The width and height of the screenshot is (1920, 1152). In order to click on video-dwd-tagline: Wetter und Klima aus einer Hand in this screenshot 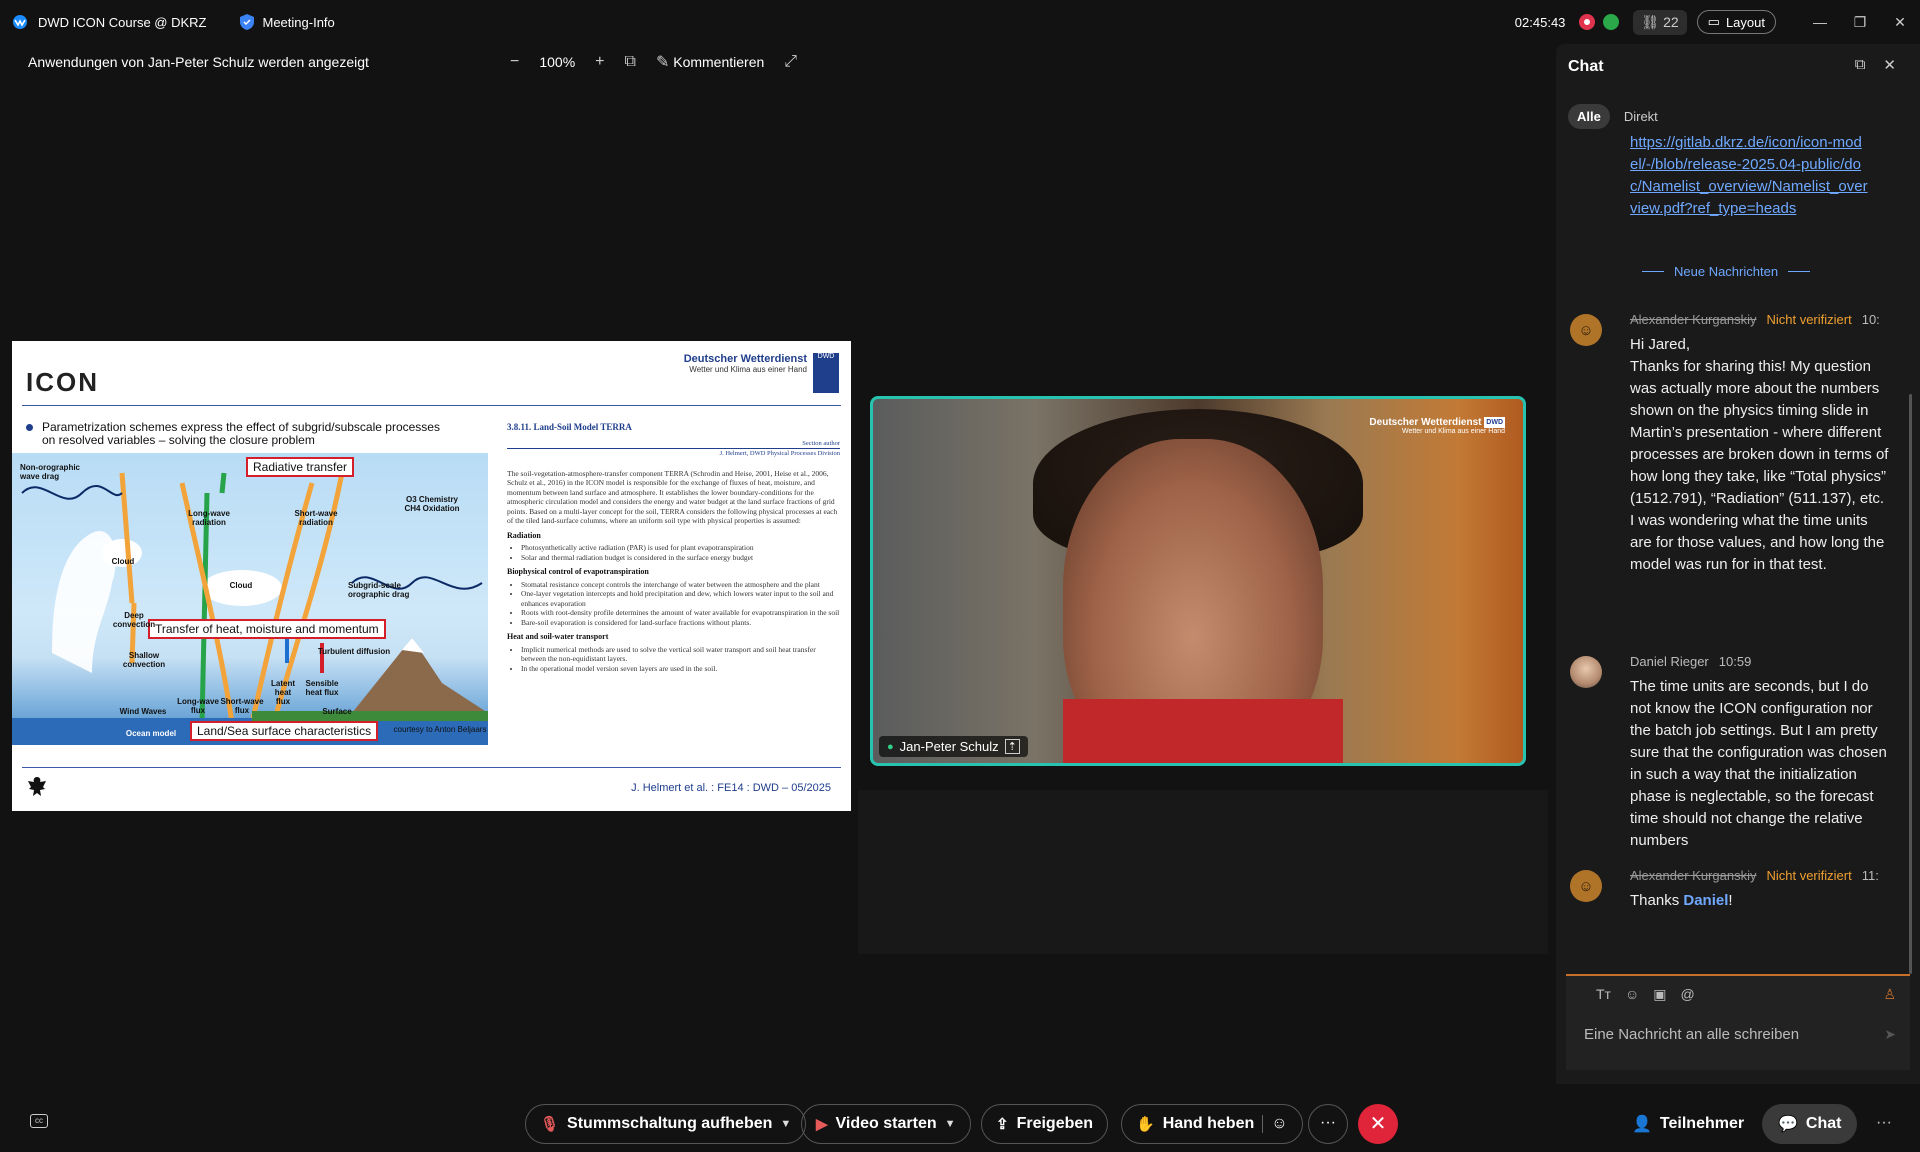, I will do `click(1453, 431)`.